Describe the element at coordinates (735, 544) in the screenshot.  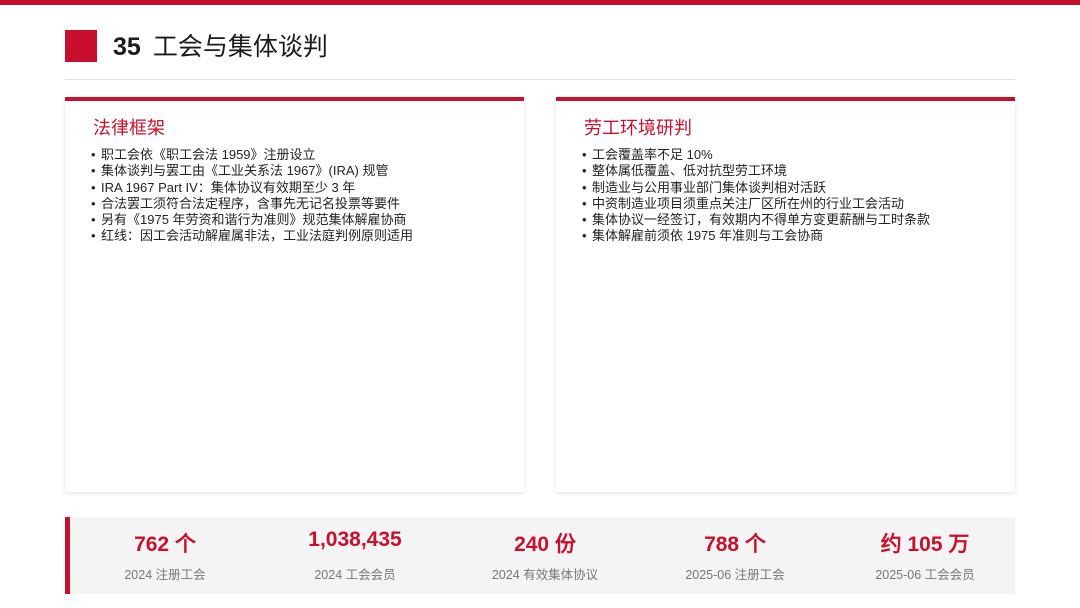
I see `stat-value: 788 个` at that location.